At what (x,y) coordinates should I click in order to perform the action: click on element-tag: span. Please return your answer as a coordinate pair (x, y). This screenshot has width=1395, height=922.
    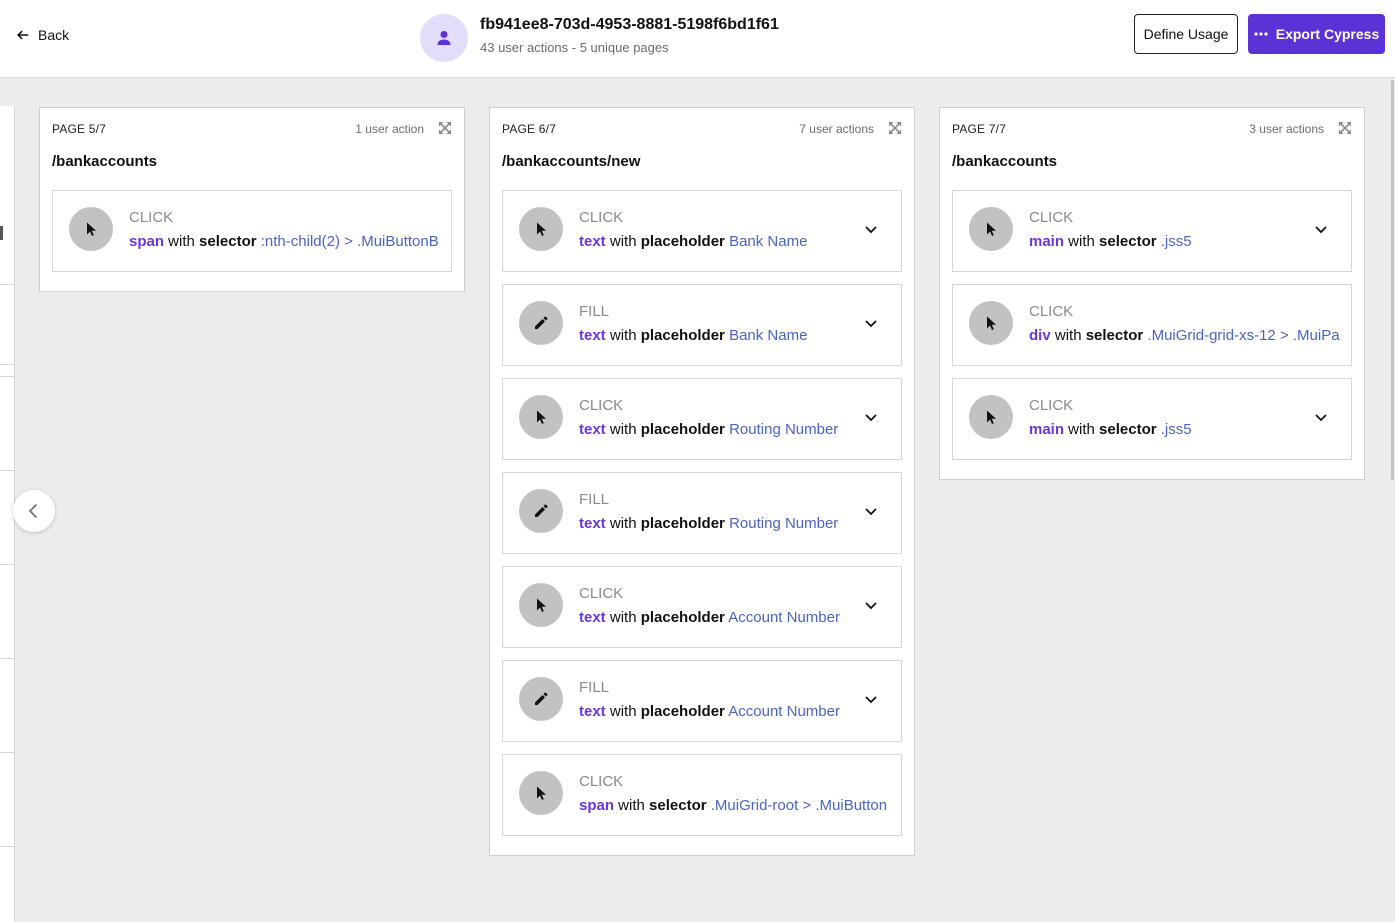
    Looking at the image, I should click on (147, 241).